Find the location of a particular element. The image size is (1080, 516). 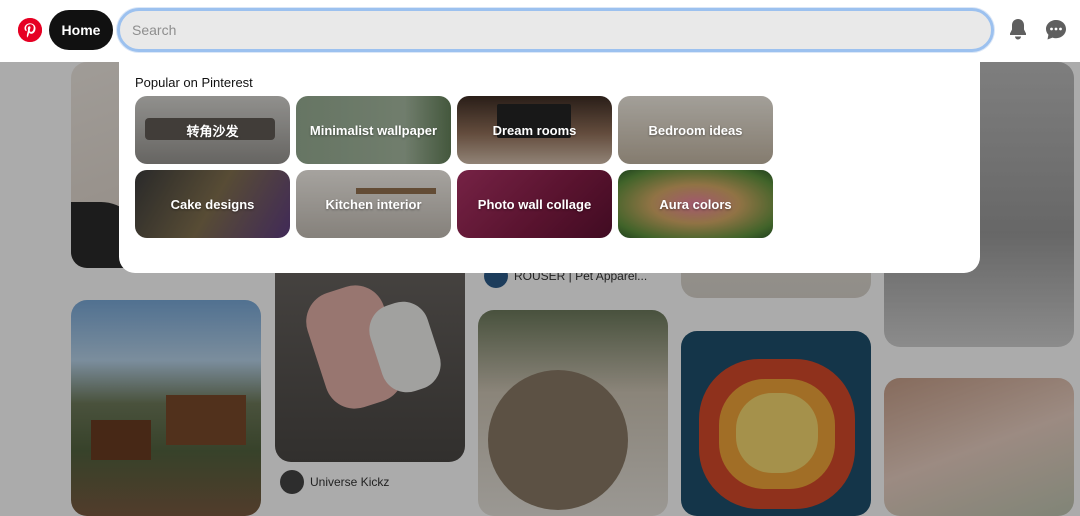

tile-label: Bedroom ideas is located at coordinates (695, 130).